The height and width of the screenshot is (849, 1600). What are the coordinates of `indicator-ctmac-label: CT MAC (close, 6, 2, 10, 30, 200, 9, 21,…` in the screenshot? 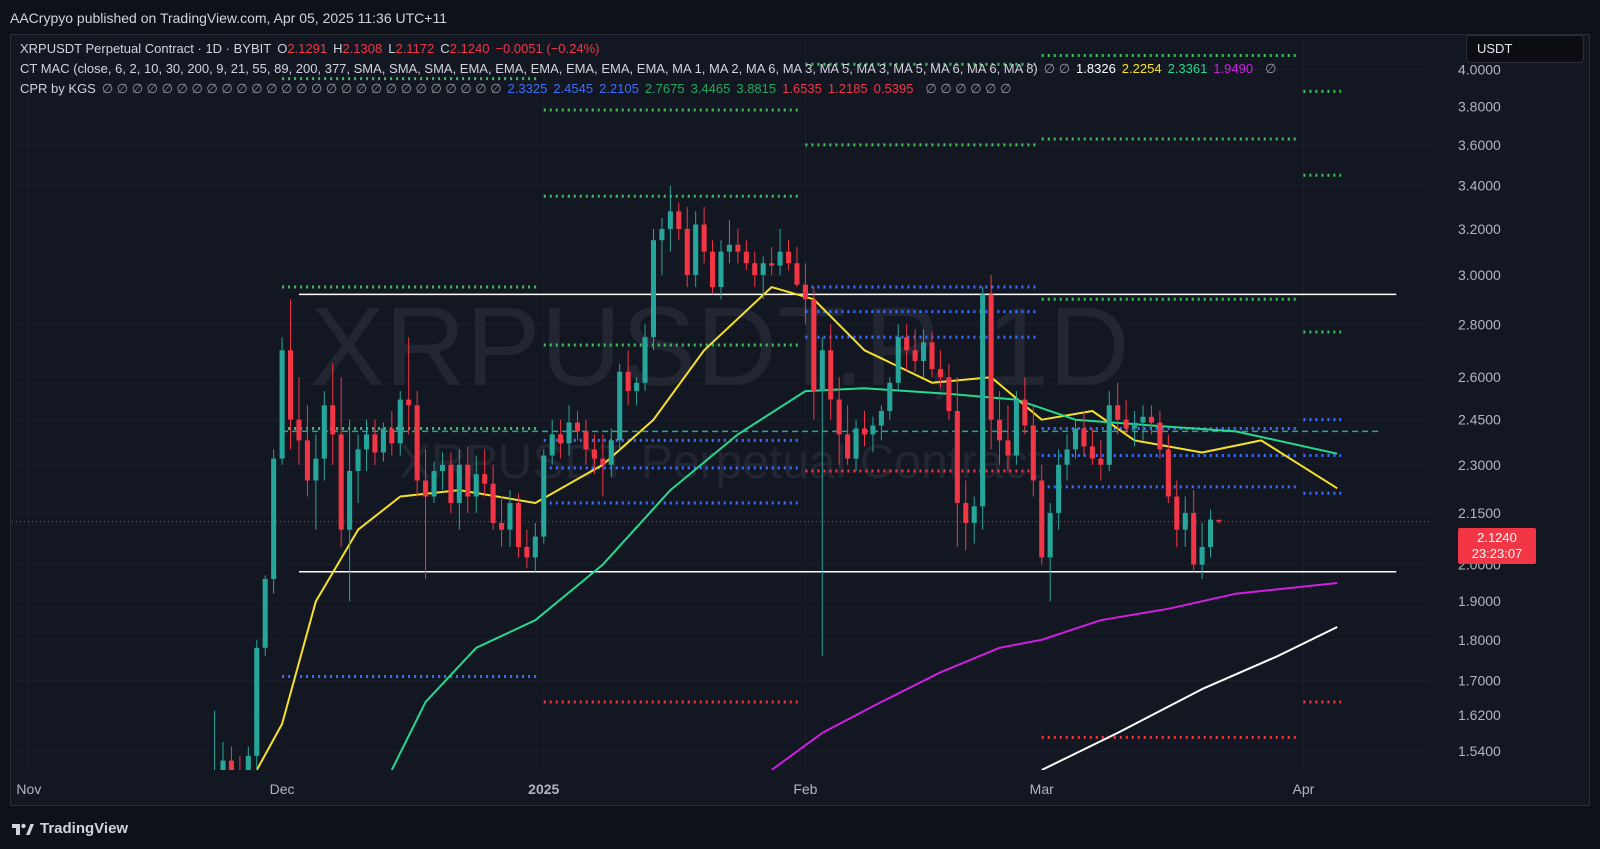 It's located at (529, 68).